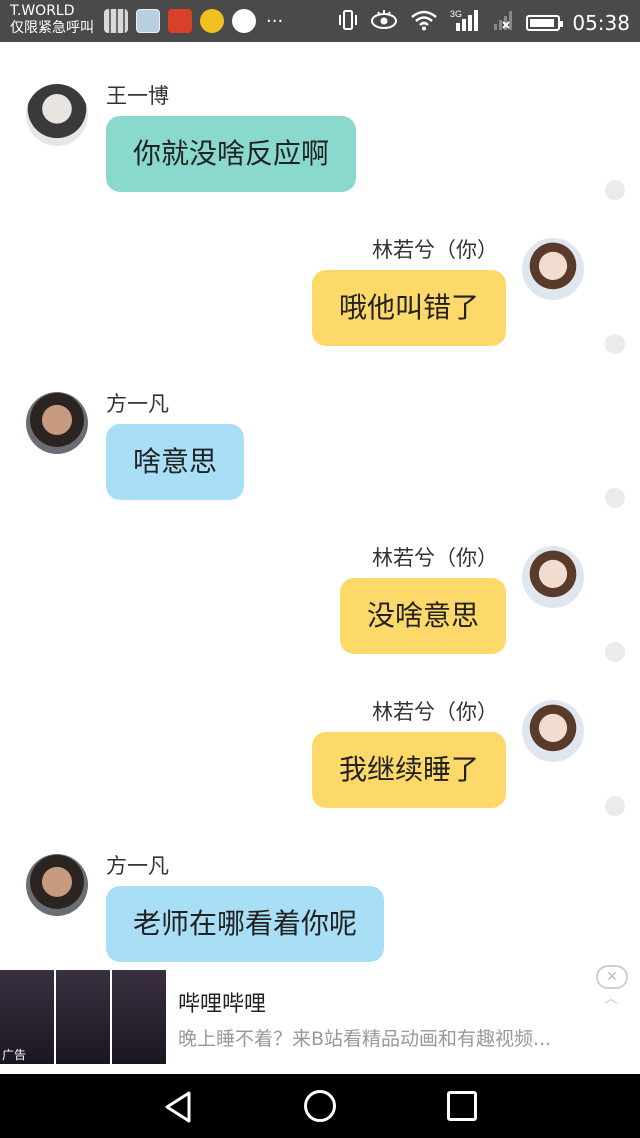  Describe the element at coordinates (52, 28) in the screenshot. I see `emergency-only-label: 仅限紧急呼叫` at that location.